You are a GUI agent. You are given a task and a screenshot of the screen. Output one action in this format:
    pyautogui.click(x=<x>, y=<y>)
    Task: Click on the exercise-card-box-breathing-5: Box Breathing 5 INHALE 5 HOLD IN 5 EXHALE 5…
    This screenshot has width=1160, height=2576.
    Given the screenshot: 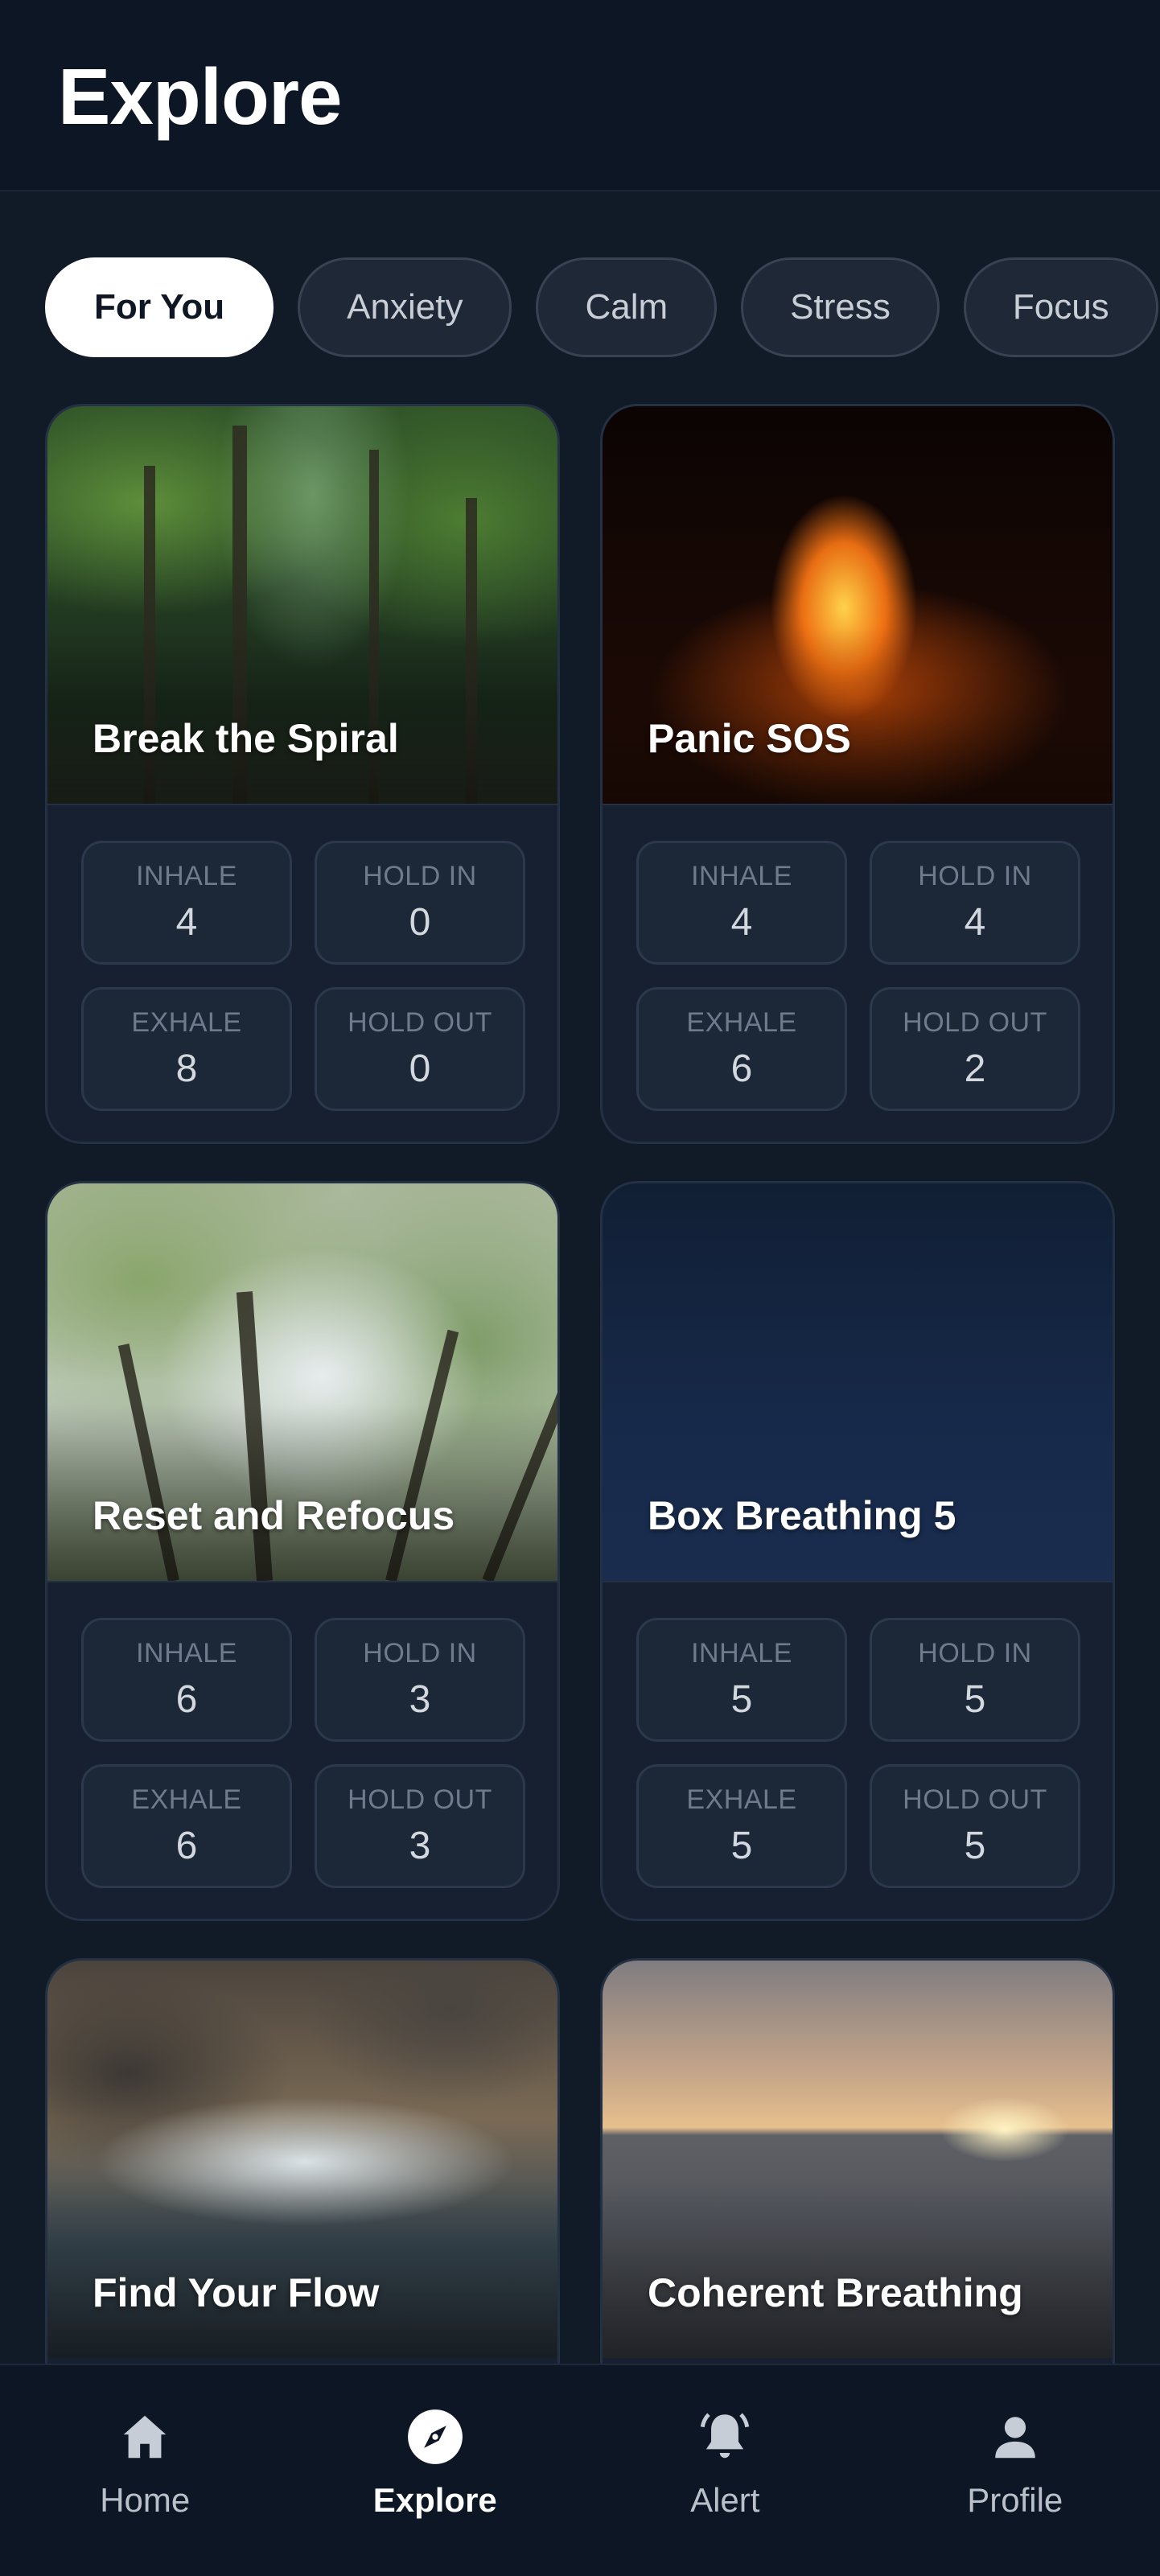 What is the action you would take?
    pyautogui.click(x=857, y=1551)
    